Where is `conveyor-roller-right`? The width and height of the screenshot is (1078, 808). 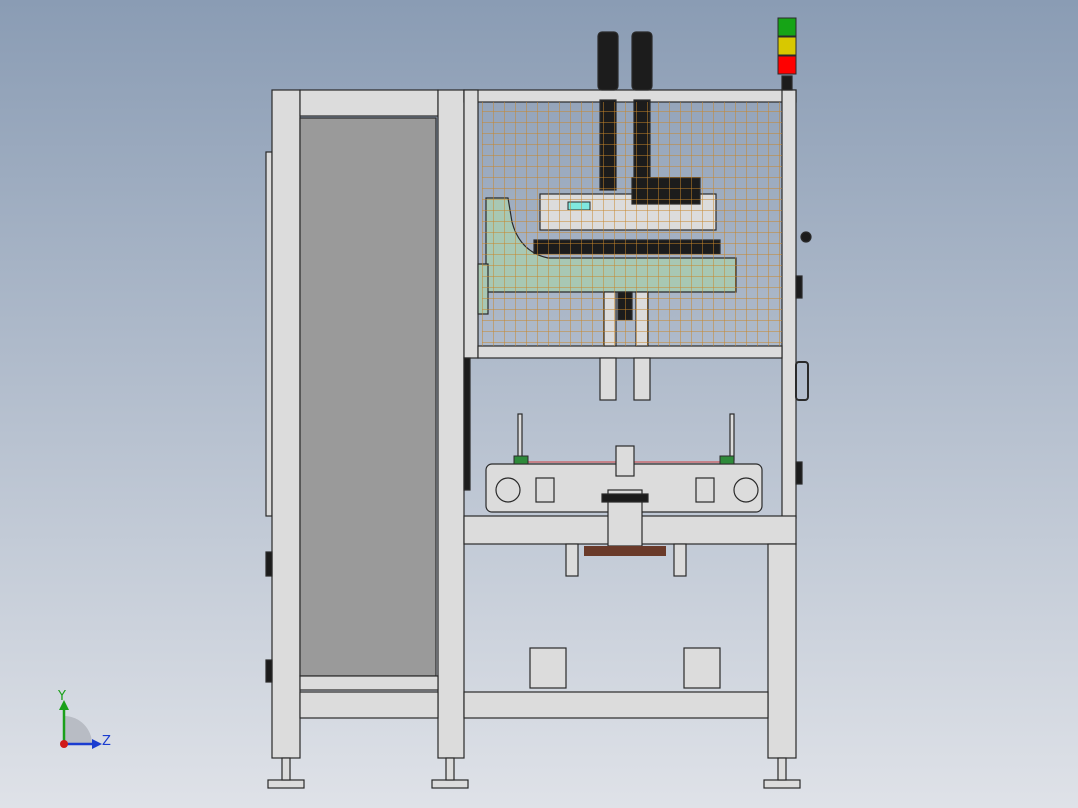
conveyor-roller-right is located at coordinates (705, 490).